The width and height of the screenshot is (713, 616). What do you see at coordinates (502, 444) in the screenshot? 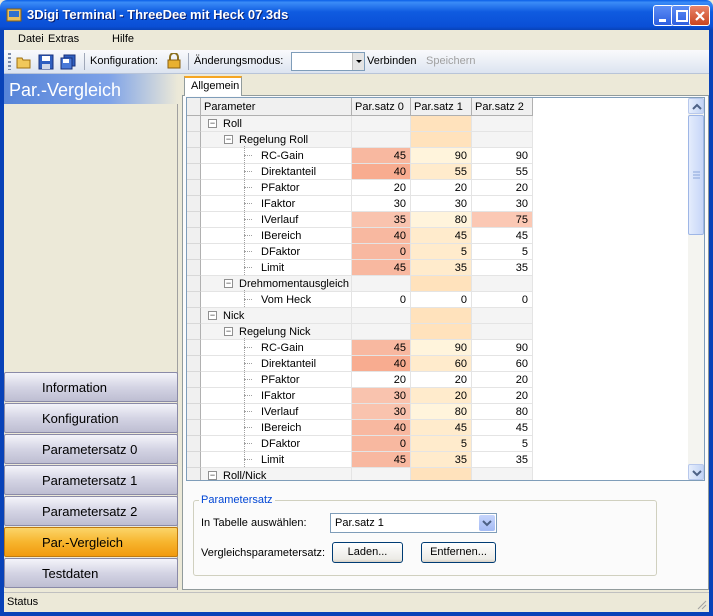
I see `value-cell-parsatz-2: 5` at bounding box center [502, 444].